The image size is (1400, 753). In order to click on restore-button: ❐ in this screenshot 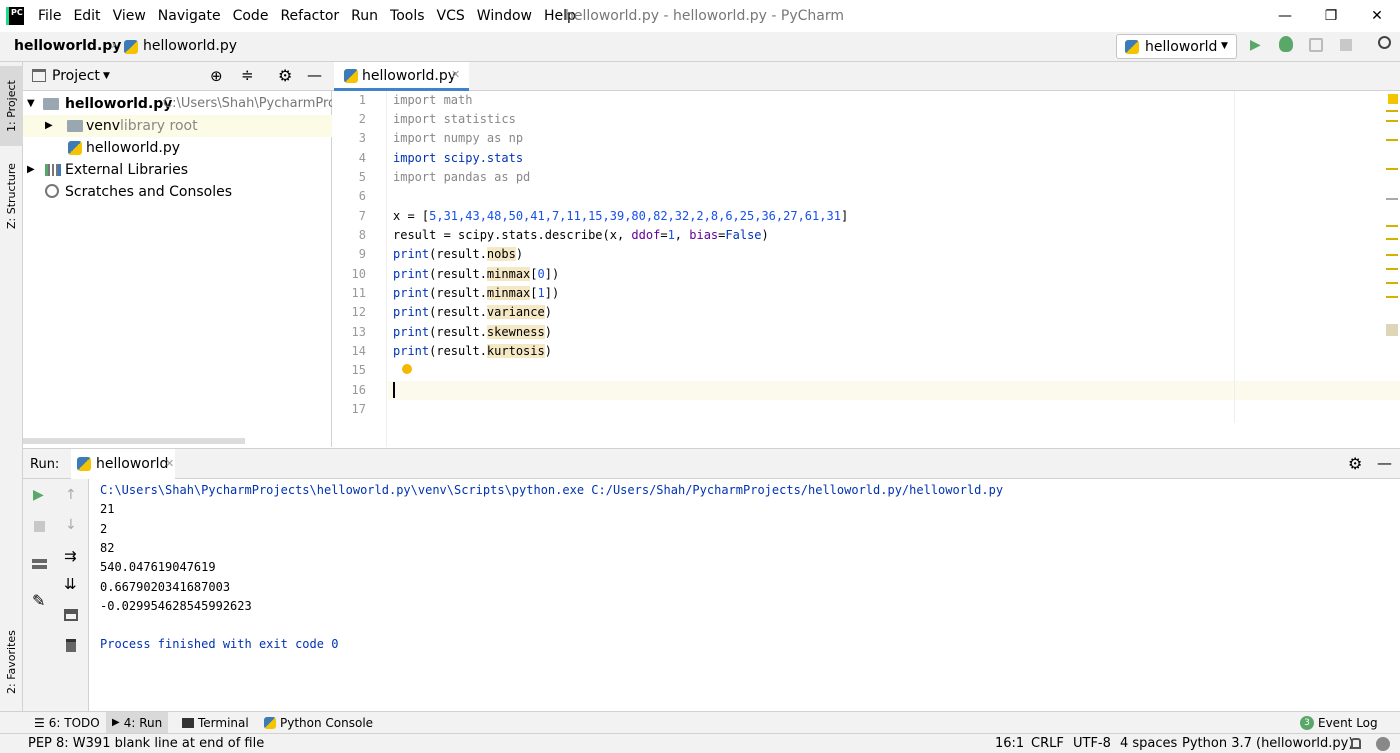, I will do `click(1331, 16)`.